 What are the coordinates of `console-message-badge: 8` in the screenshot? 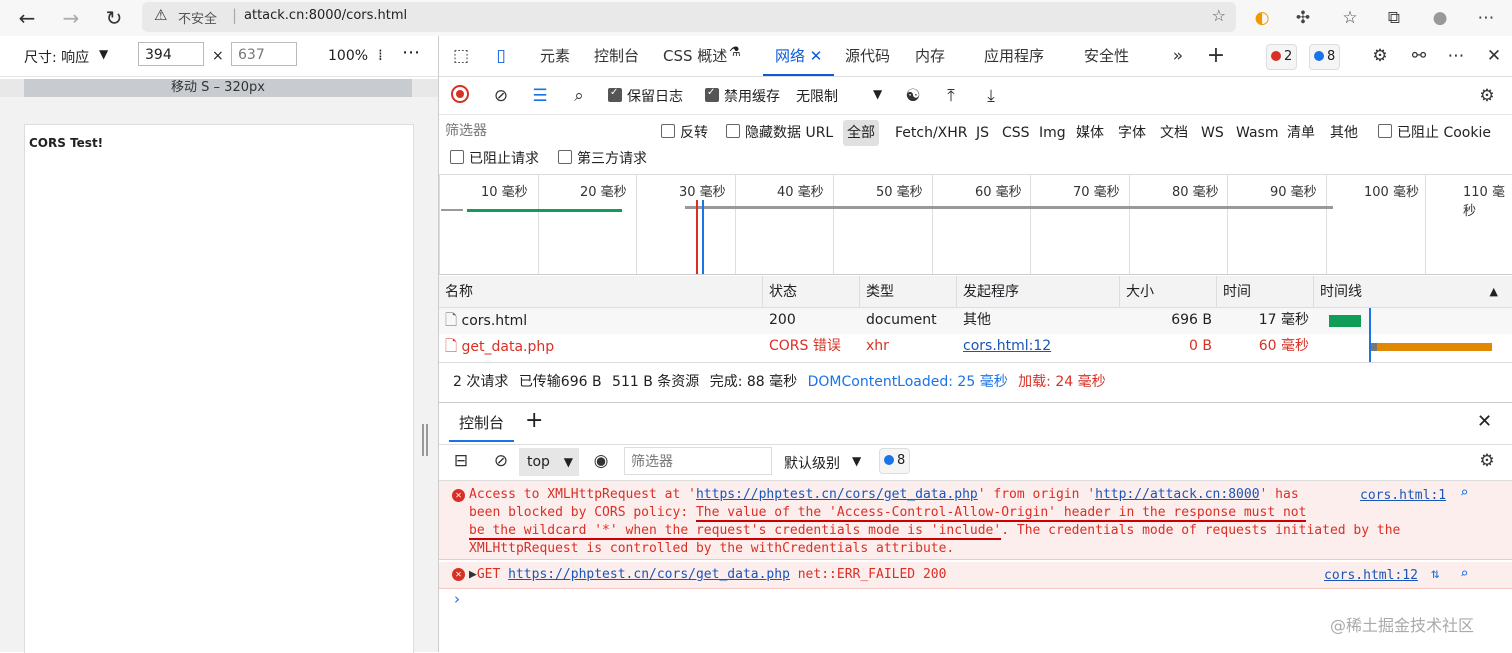 It's located at (895, 461).